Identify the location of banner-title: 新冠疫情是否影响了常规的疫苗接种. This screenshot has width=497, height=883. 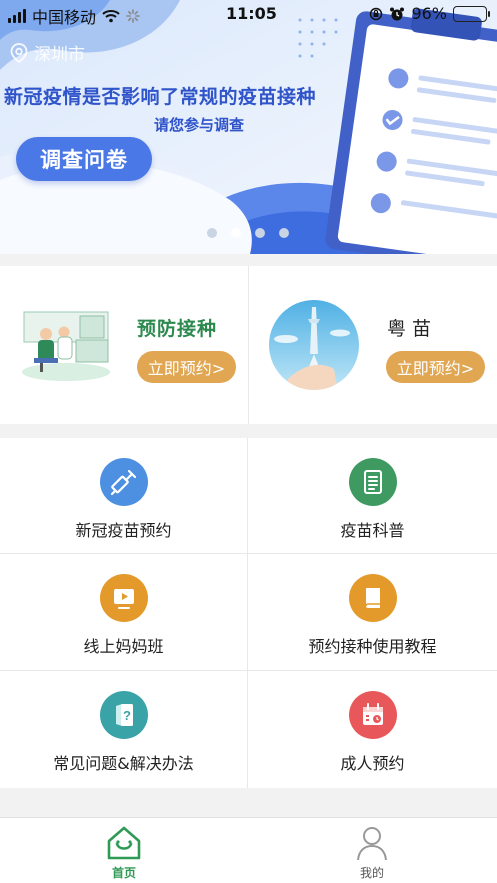
(160, 97).